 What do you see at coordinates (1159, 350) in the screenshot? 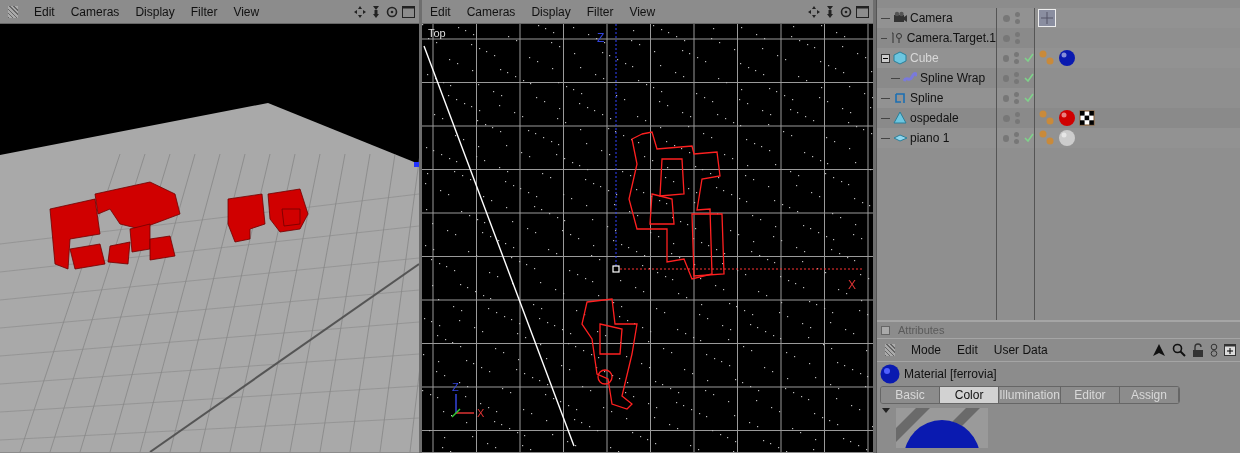
I see `arrow-up-icon` at bounding box center [1159, 350].